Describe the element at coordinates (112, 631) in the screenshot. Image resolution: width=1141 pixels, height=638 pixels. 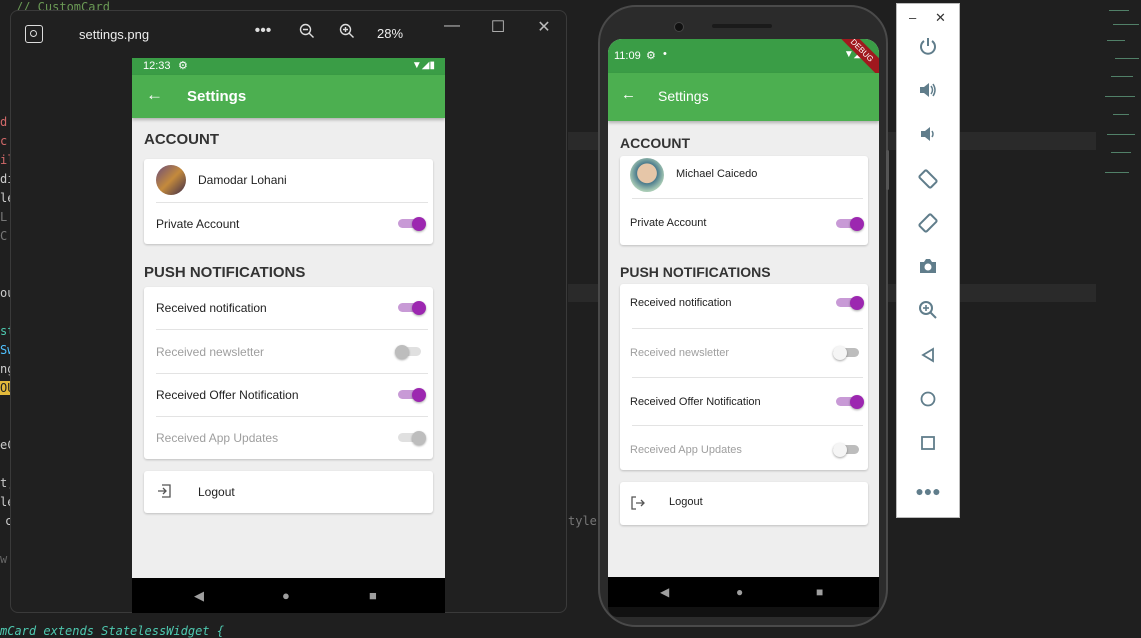
I see `code-bottom-line: mCard extends StatelessWidget {` at that location.